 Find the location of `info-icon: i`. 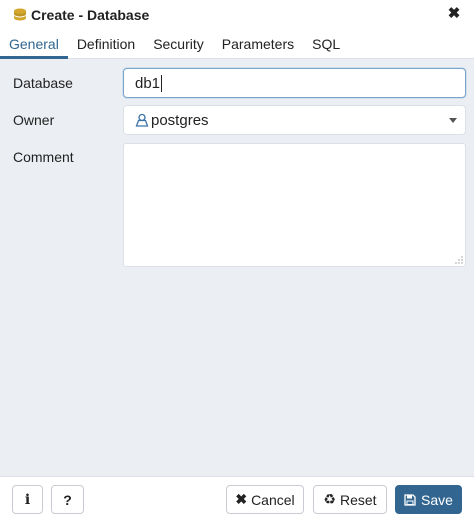

info-icon: i is located at coordinates (27, 499).